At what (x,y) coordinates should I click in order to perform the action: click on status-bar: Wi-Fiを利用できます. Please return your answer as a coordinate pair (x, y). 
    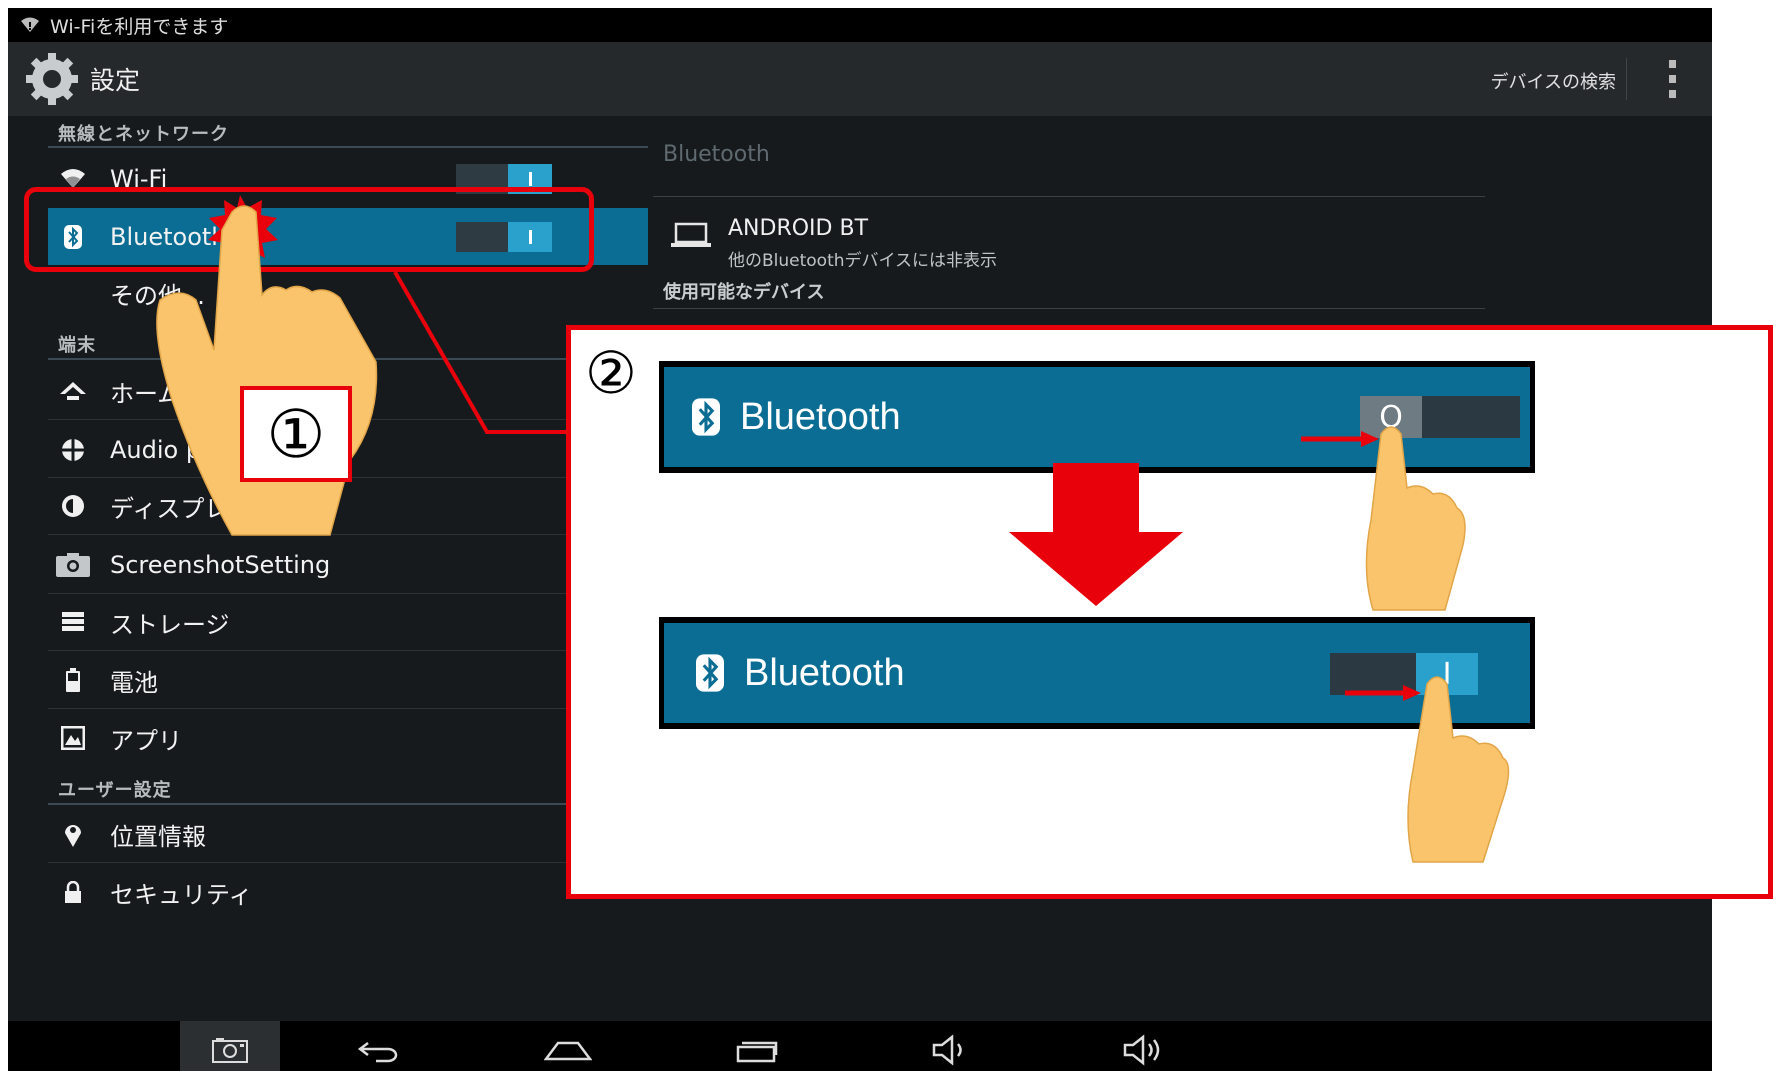
    Looking at the image, I should click on (860, 25).